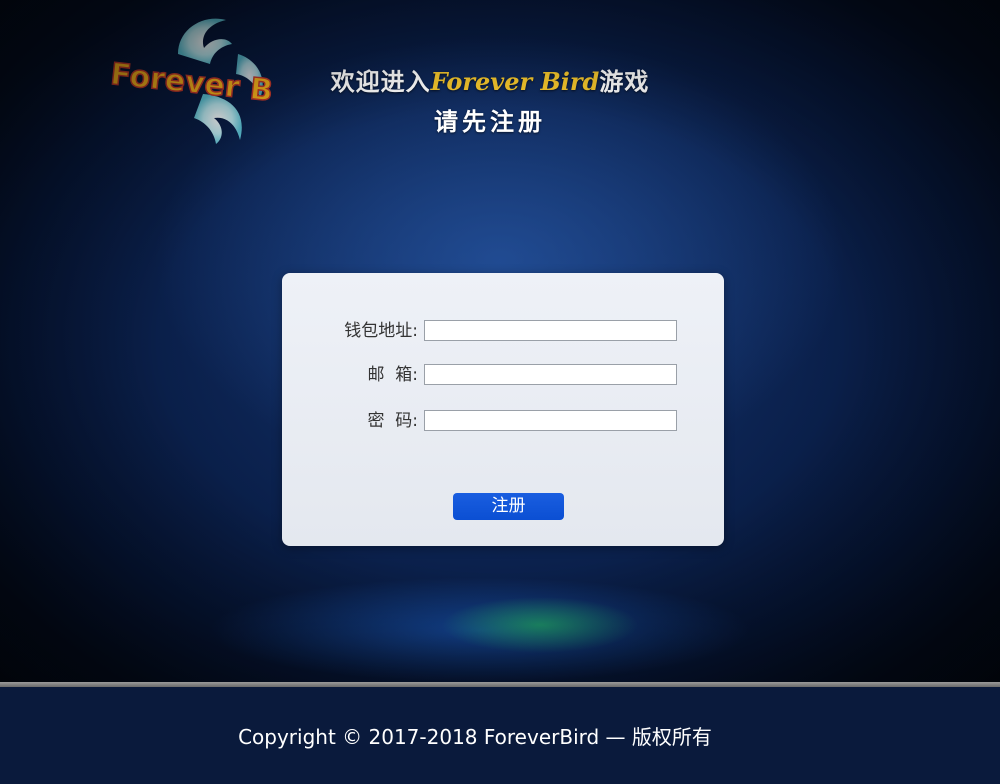 This screenshot has width=1000, height=784. Describe the element at coordinates (392, 375) in the screenshot. I see `email-label: 邮 箱:` at that location.